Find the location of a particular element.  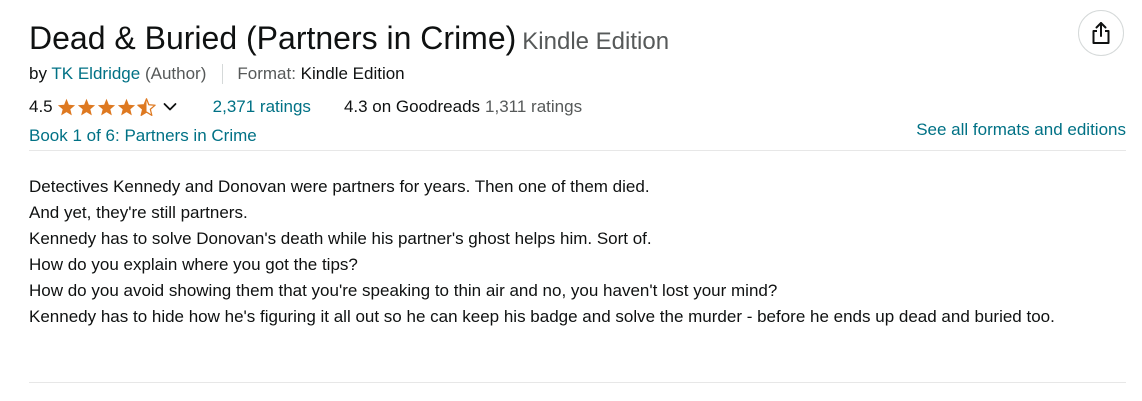

rating-value: 4.5 is located at coordinates (41, 106).